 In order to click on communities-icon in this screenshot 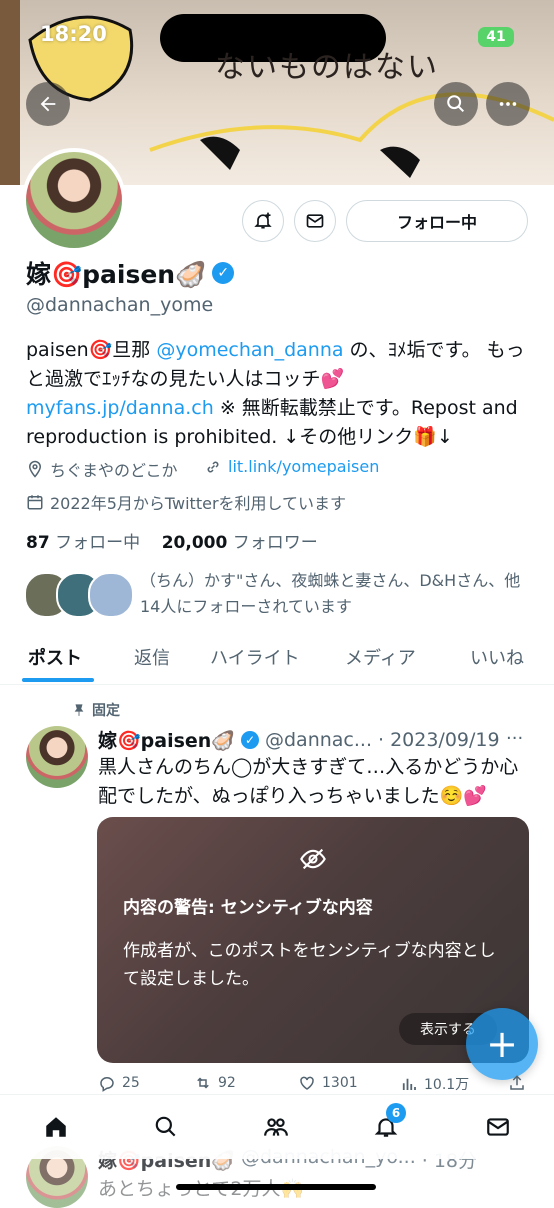, I will do `click(276, 1127)`.